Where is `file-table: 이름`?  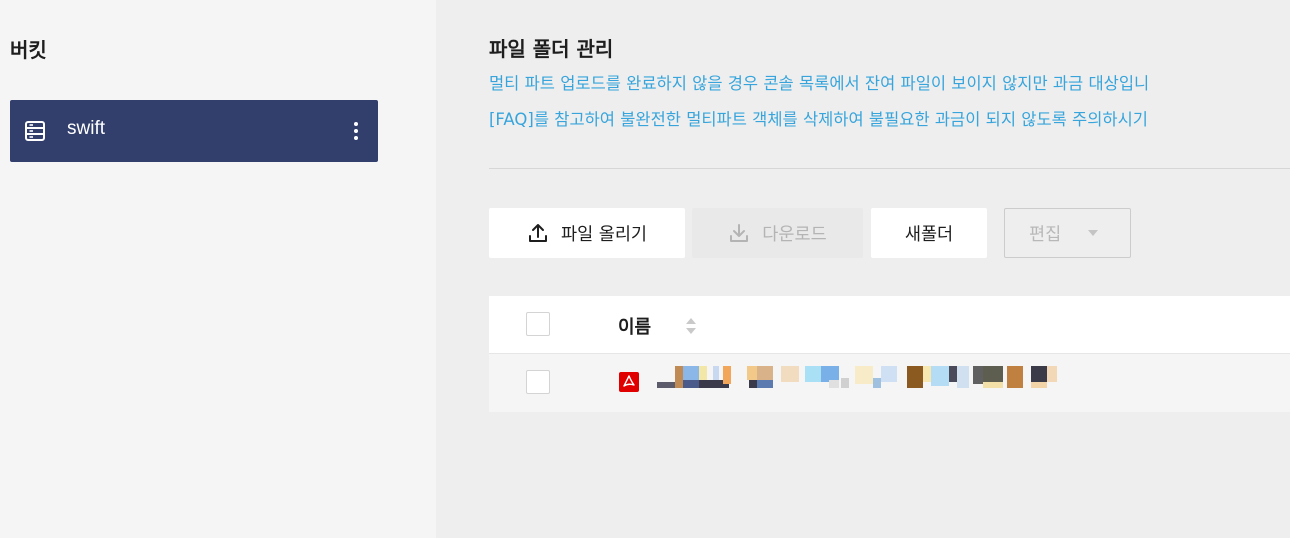
file-table: 이름 is located at coordinates (889, 354).